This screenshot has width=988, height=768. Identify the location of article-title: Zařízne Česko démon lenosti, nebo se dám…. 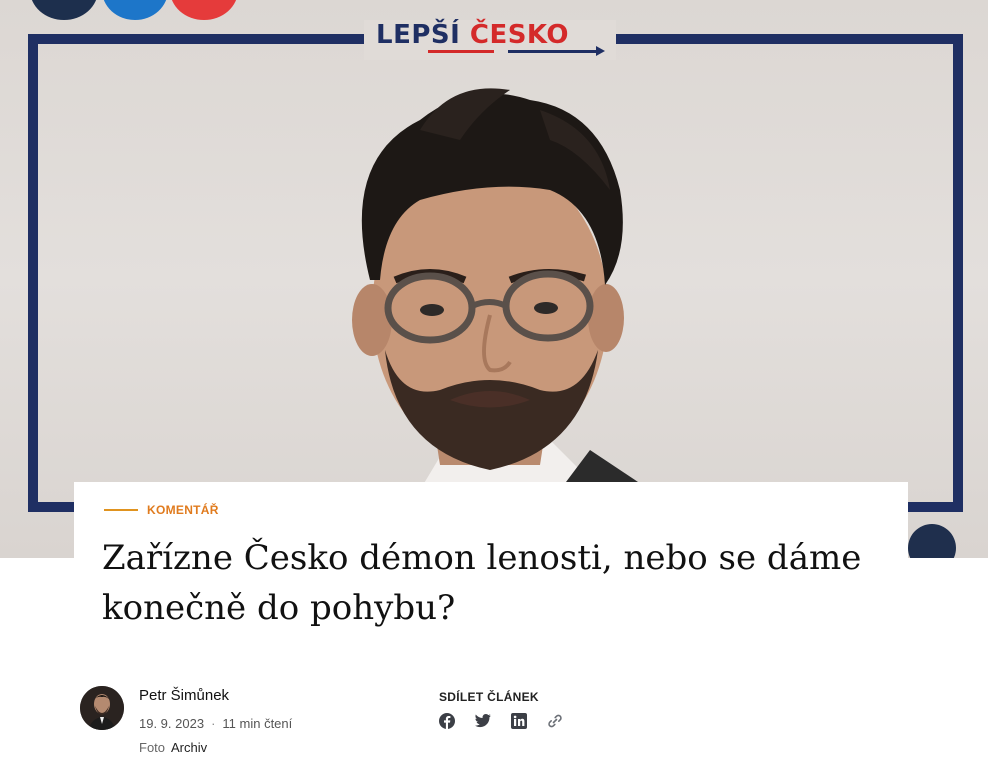
(482, 583).